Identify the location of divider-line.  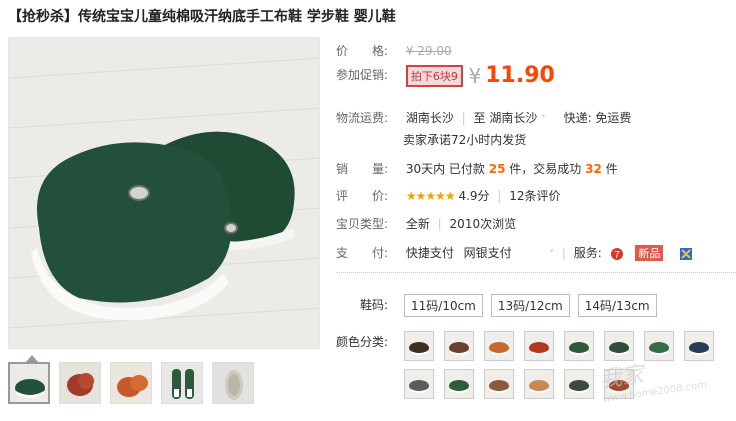
(536, 272).